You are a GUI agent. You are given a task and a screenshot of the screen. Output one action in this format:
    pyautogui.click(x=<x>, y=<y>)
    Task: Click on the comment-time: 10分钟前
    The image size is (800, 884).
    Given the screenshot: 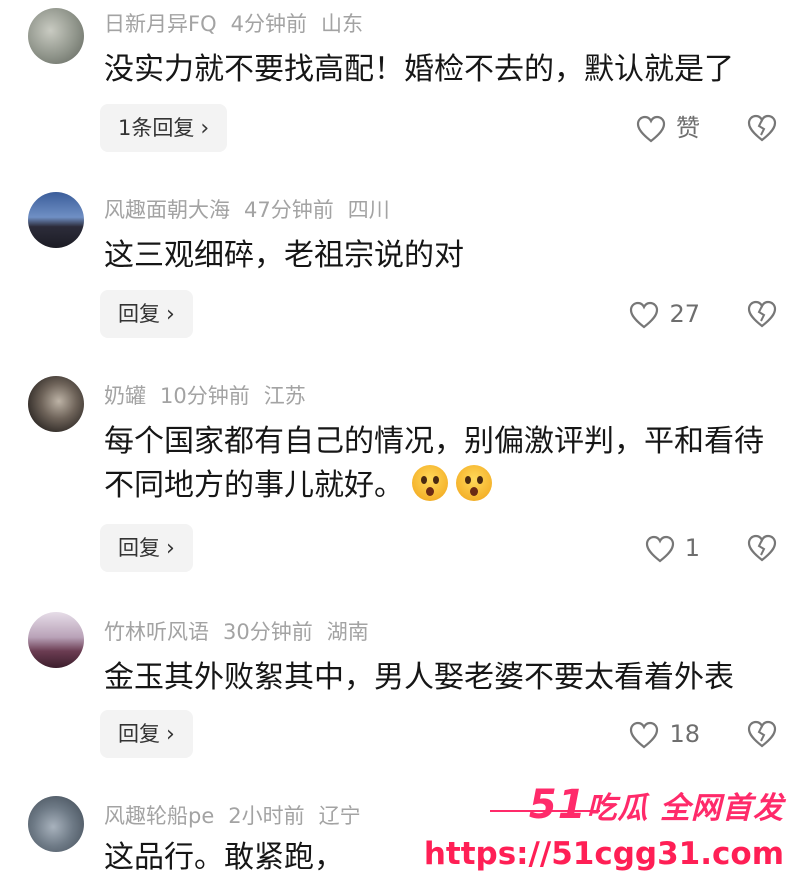 What is the action you would take?
    pyautogui.click(x=205, y=396)
    